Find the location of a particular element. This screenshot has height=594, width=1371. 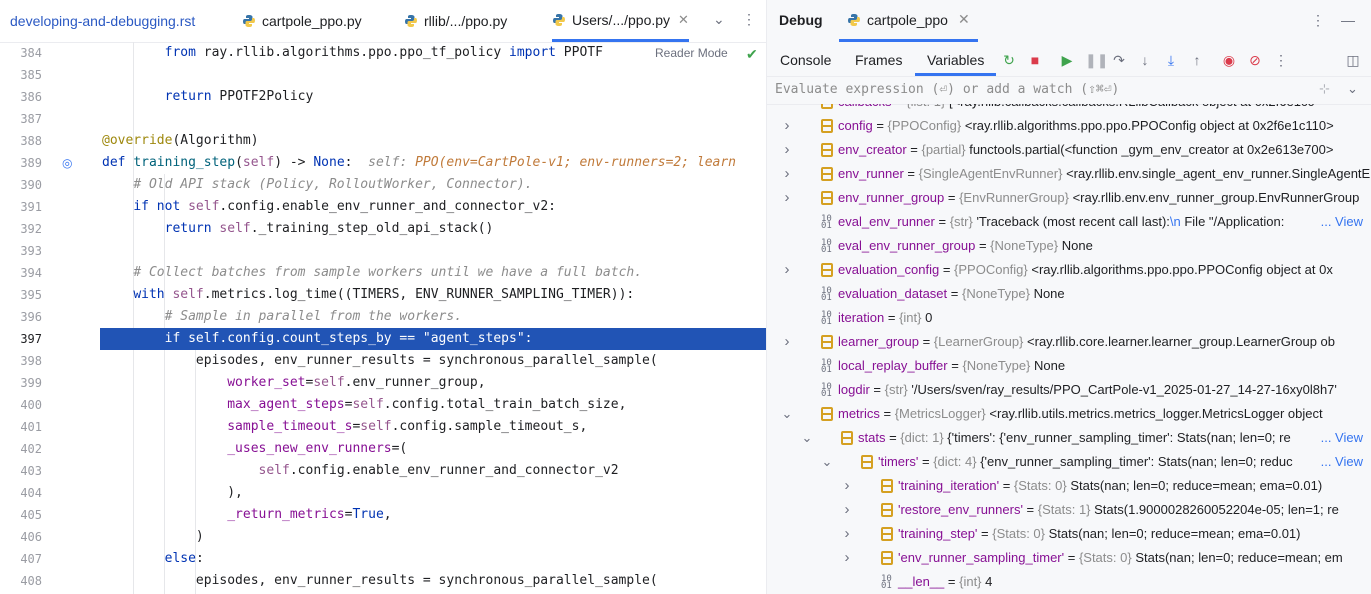

line-number: 384 is located at coordinates (21, 53).